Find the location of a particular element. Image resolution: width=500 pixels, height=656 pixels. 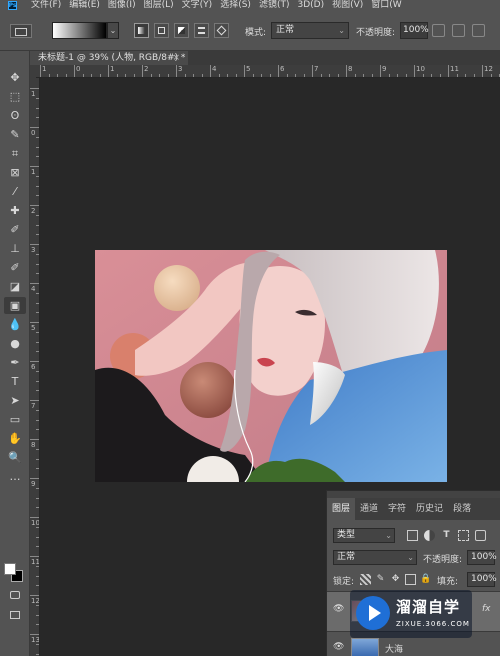

lock-transparent-icon is located at coordinates (365, 579).